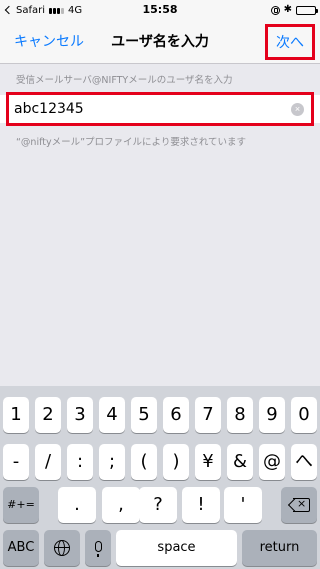  Describe the element at coordinates (160, 109) in the screenshot. I see `username-highlight-frame` at that location.